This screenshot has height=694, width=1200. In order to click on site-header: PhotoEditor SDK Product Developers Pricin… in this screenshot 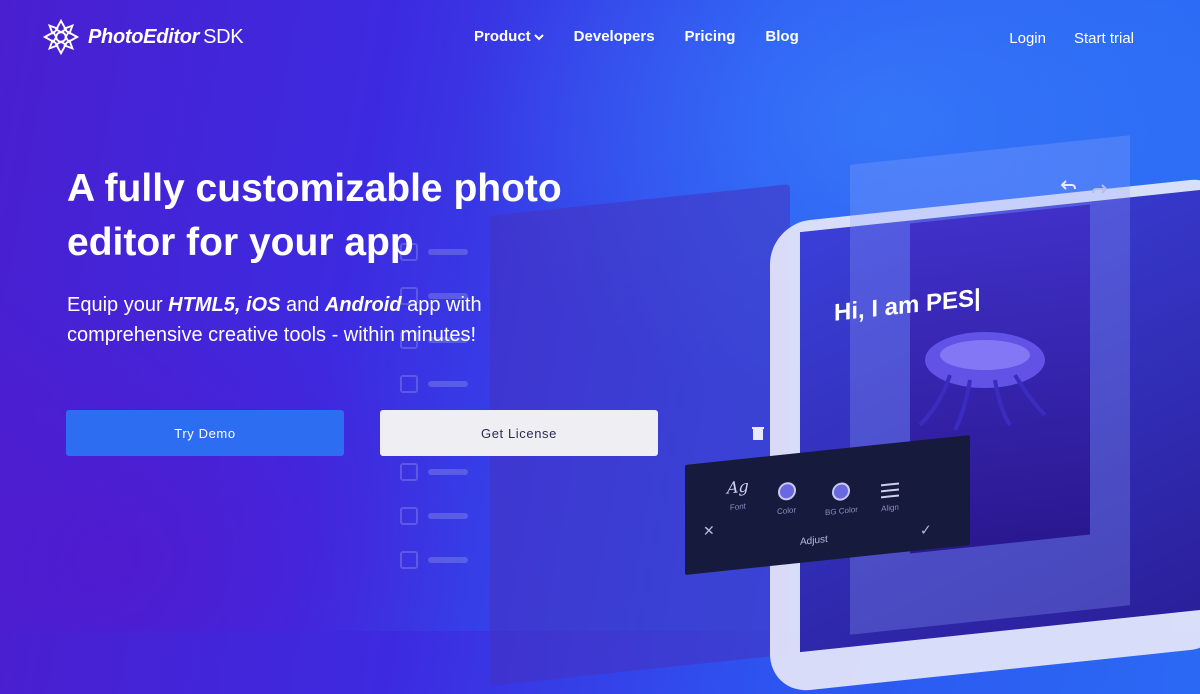, I will do `click(600, 40)`.